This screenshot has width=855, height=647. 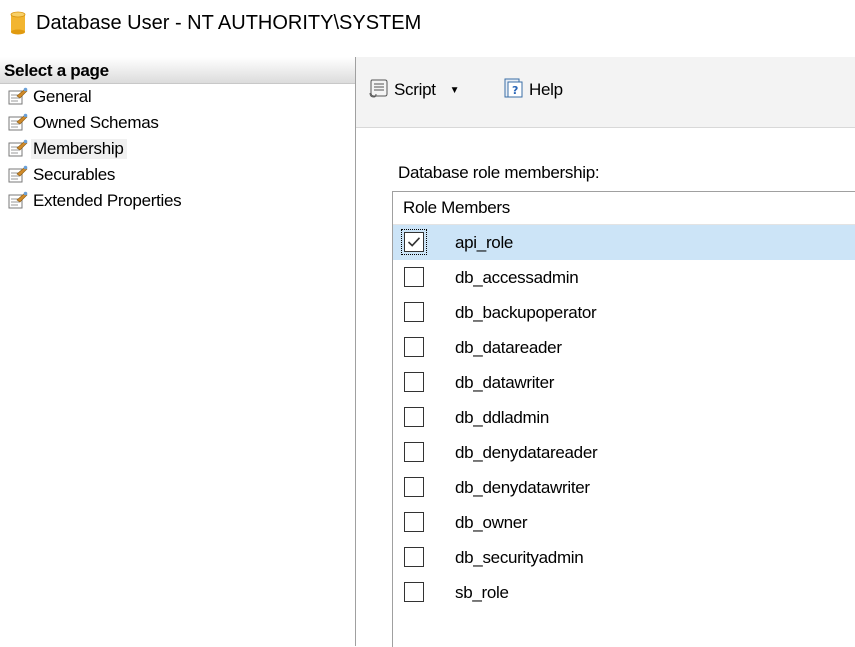 What do you see at coordinates (56, 70) in the screenshot?
I see `select-page-title: Select a page` at bounding box center [56, 70].